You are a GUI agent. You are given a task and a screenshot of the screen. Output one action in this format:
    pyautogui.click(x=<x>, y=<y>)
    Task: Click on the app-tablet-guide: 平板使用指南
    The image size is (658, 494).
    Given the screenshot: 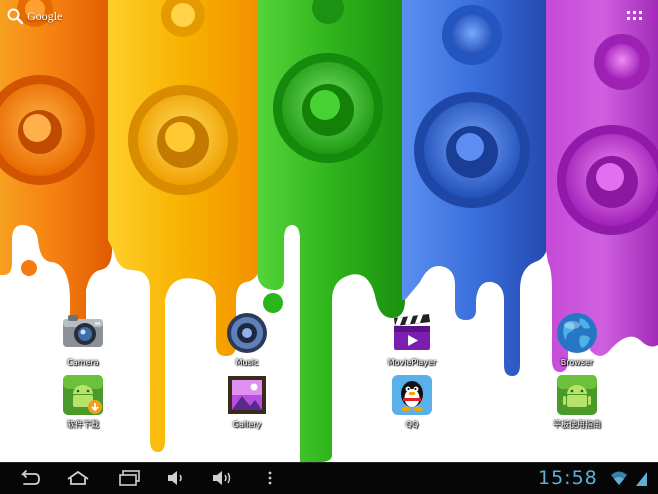 What is the action you would take?
    pyautogui.click(x=577, y=401)
    